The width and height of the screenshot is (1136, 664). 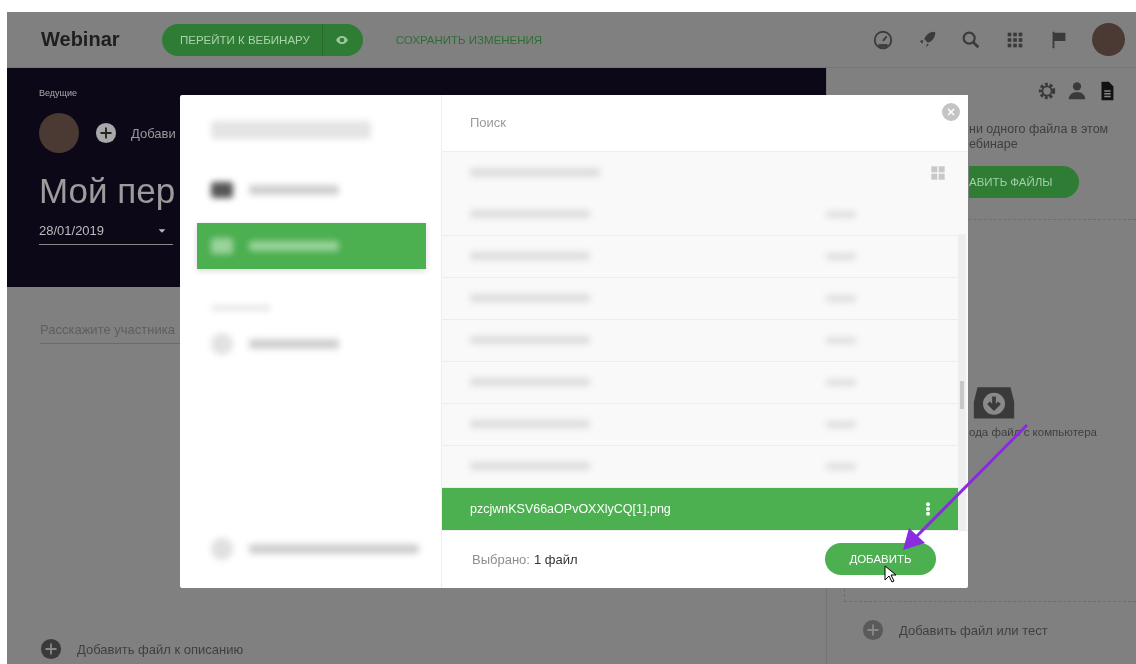 I want to click on empty-files-text: ебинаре, so click(x=994, y=144).